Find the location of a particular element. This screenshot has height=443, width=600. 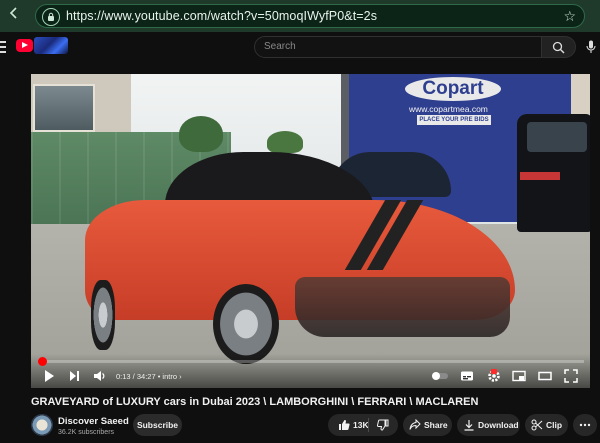

miniplayer-icon is located at coordinates (519, 377).